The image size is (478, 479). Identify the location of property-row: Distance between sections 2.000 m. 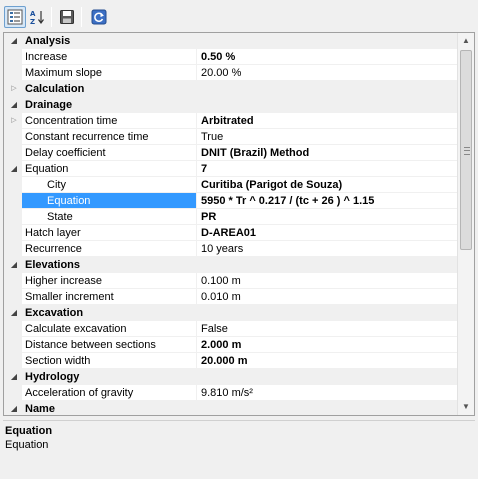
(233, 345).